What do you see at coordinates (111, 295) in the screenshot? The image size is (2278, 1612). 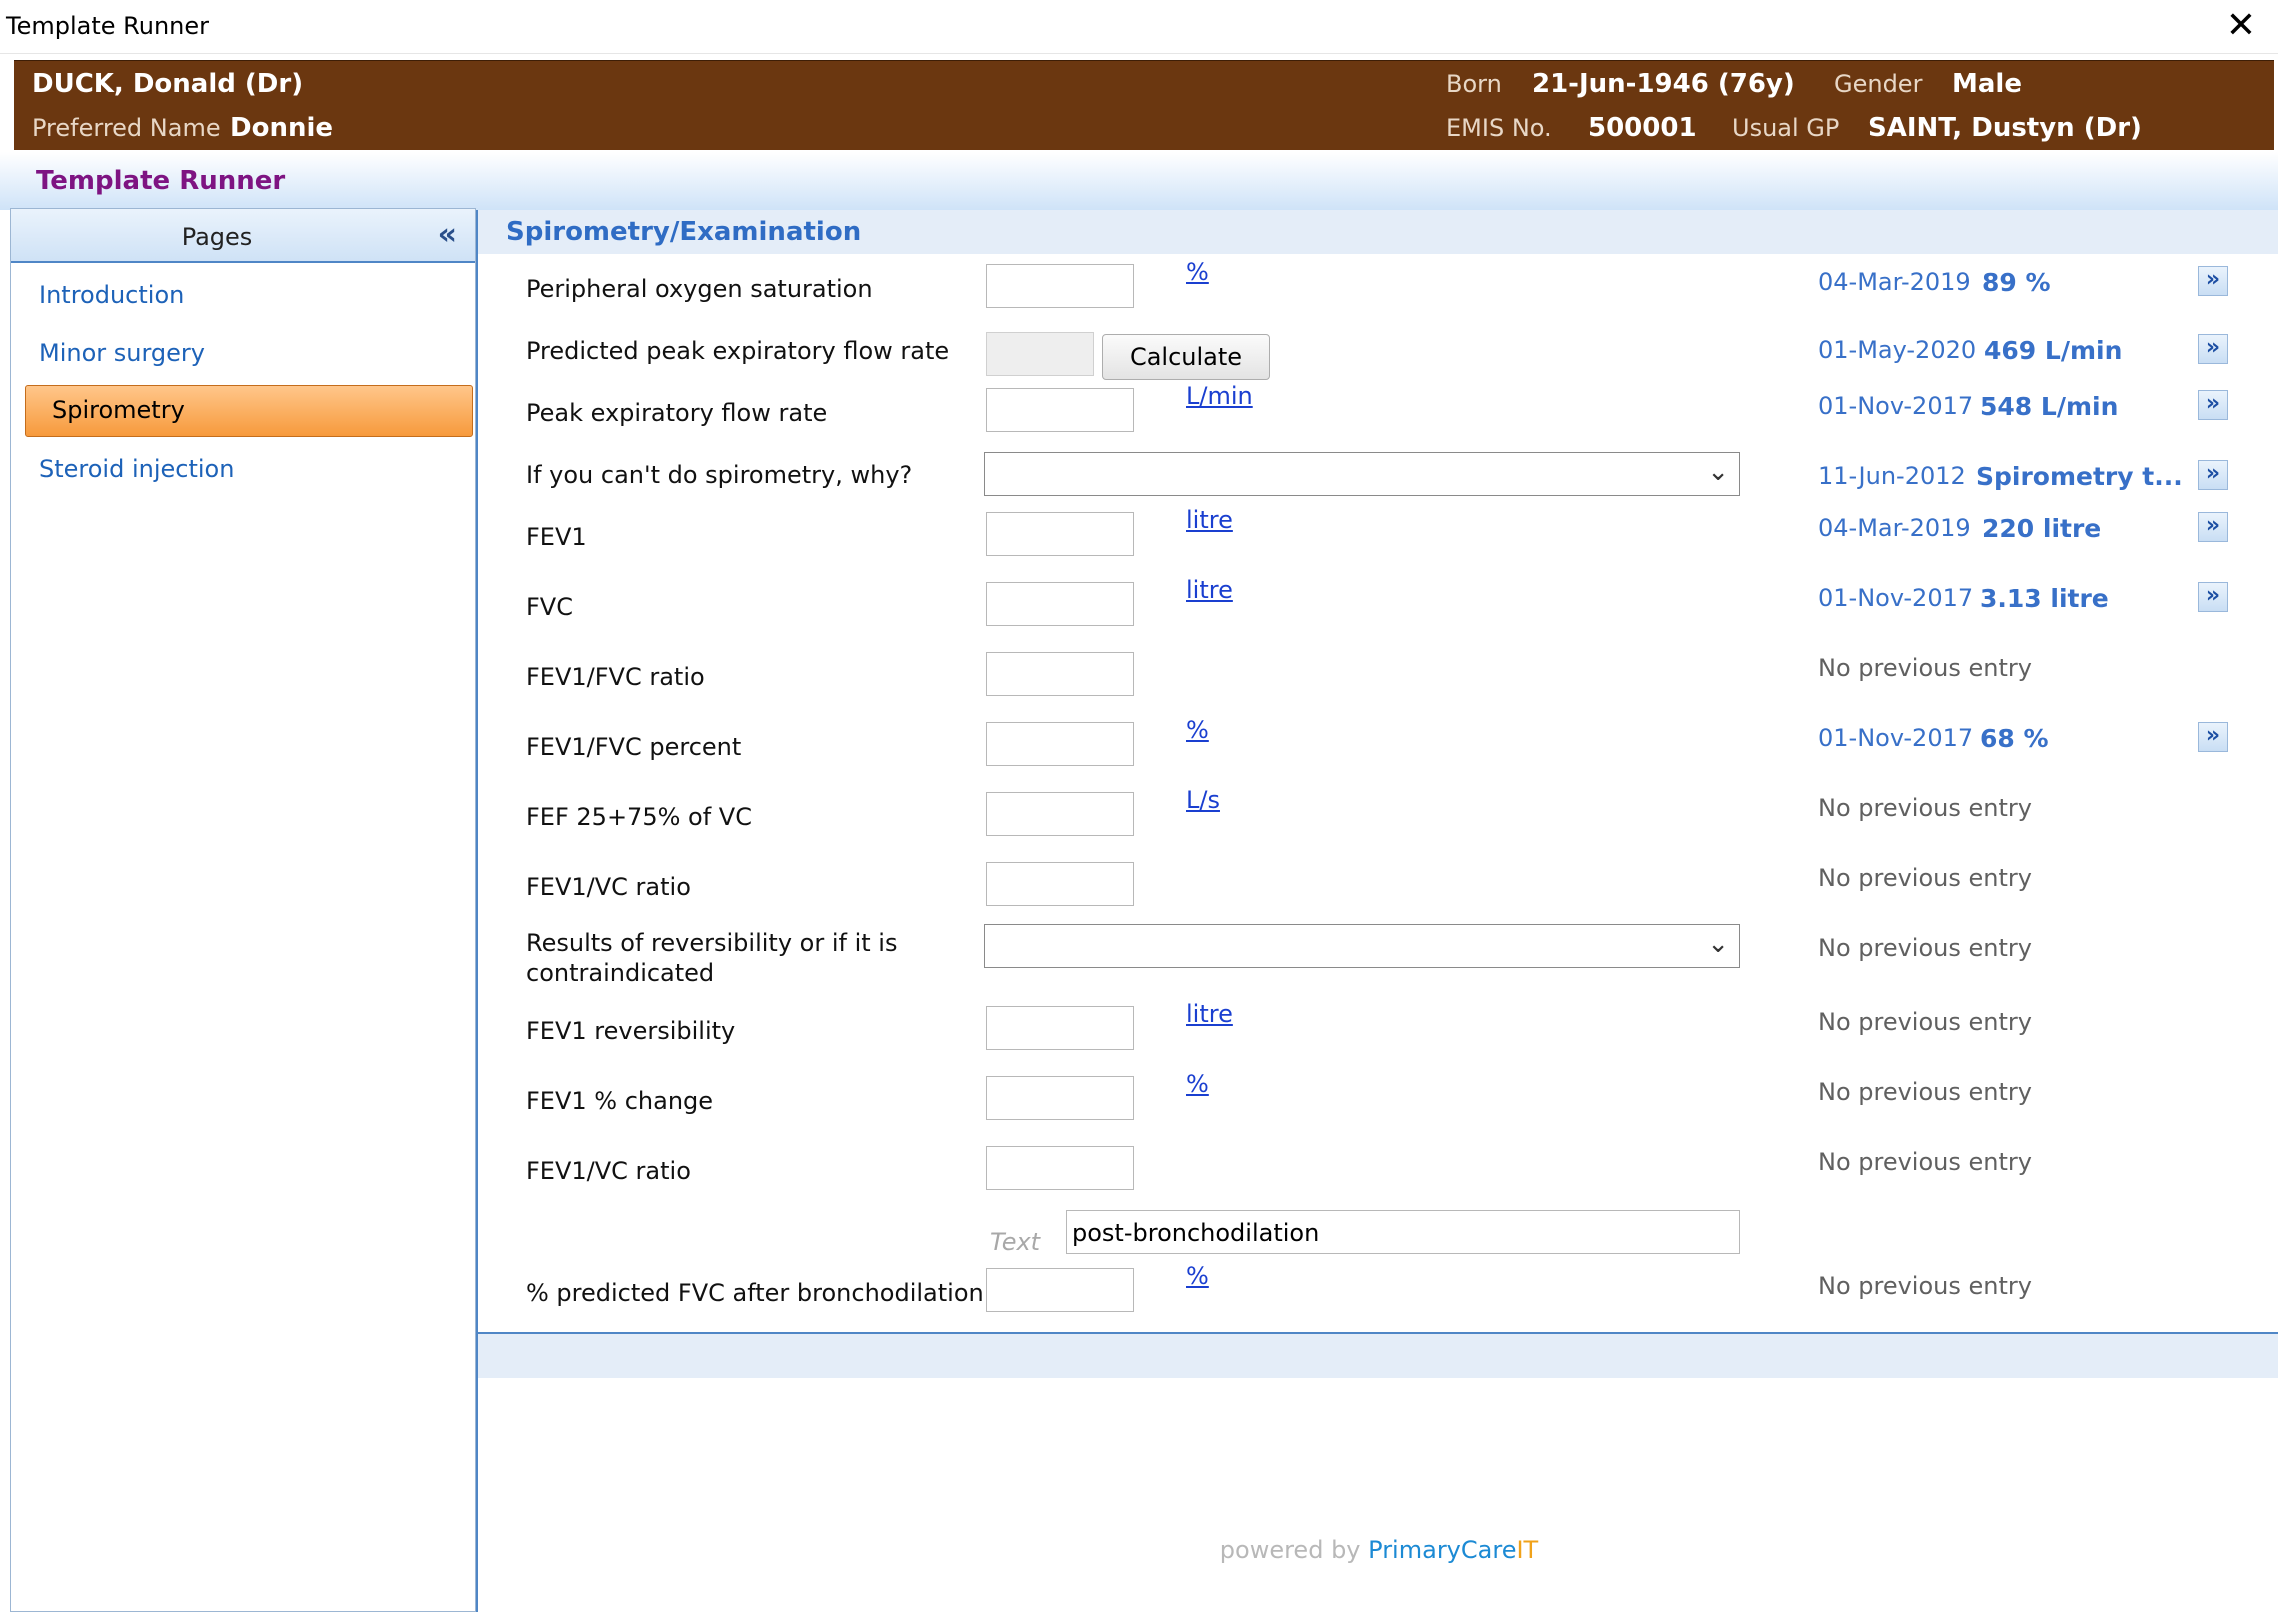 I see `page-item-introduction: Introduction` at bounding box center [111, 295].